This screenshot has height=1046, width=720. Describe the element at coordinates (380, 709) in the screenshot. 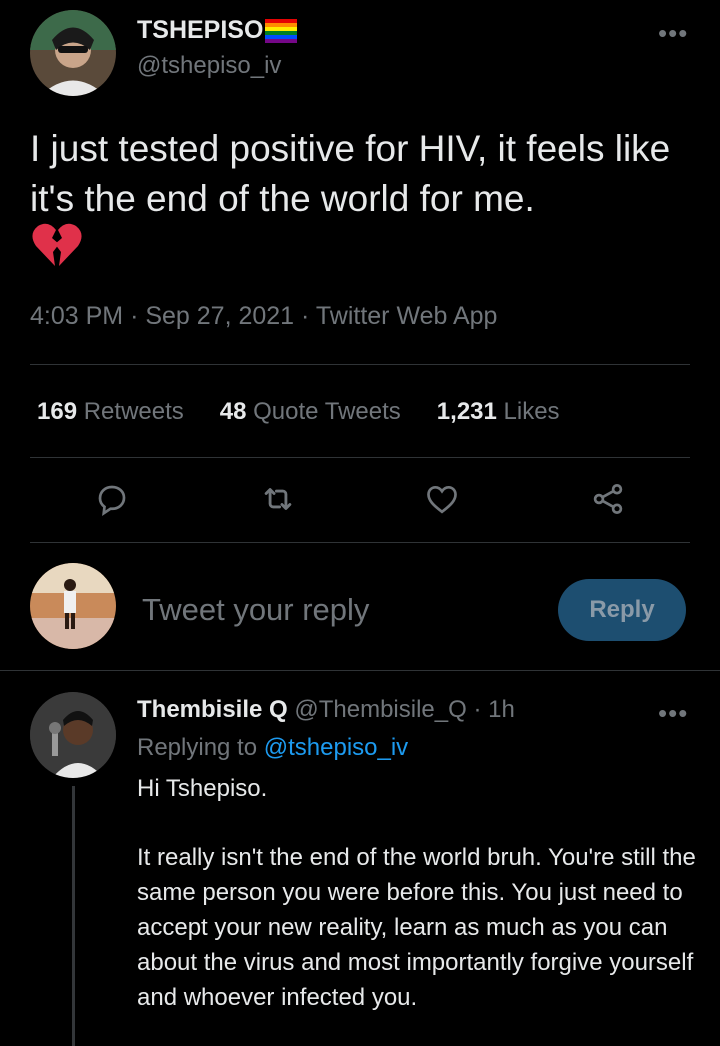

I see `reply-author-handle: @Thembisile_Q` at that location.